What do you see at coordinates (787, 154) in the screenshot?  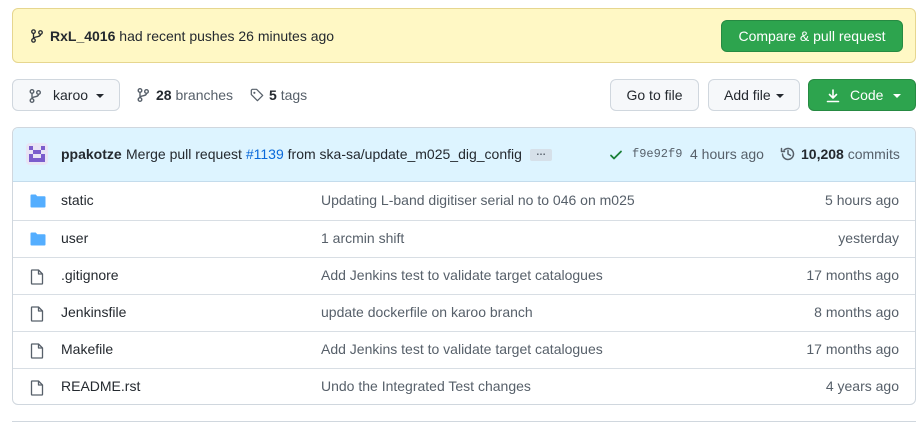 I see `history-icon` at bounding box center [787, 154].